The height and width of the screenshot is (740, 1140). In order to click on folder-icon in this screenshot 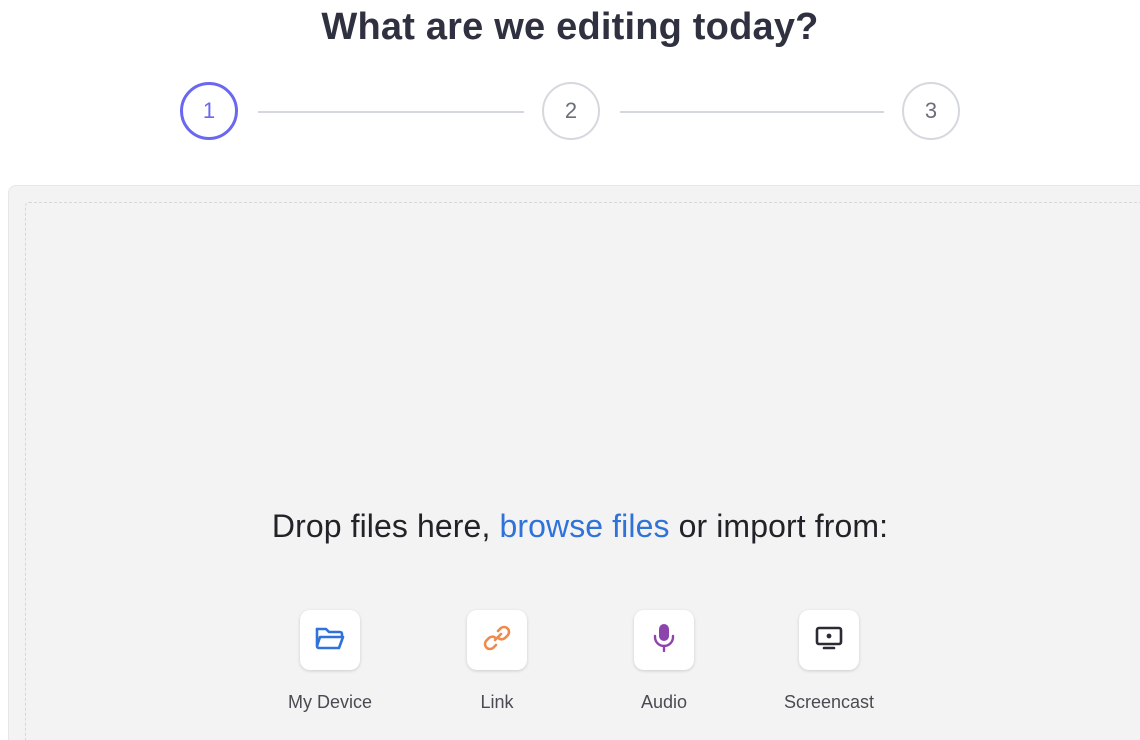, I will do `click(330, 640)`.